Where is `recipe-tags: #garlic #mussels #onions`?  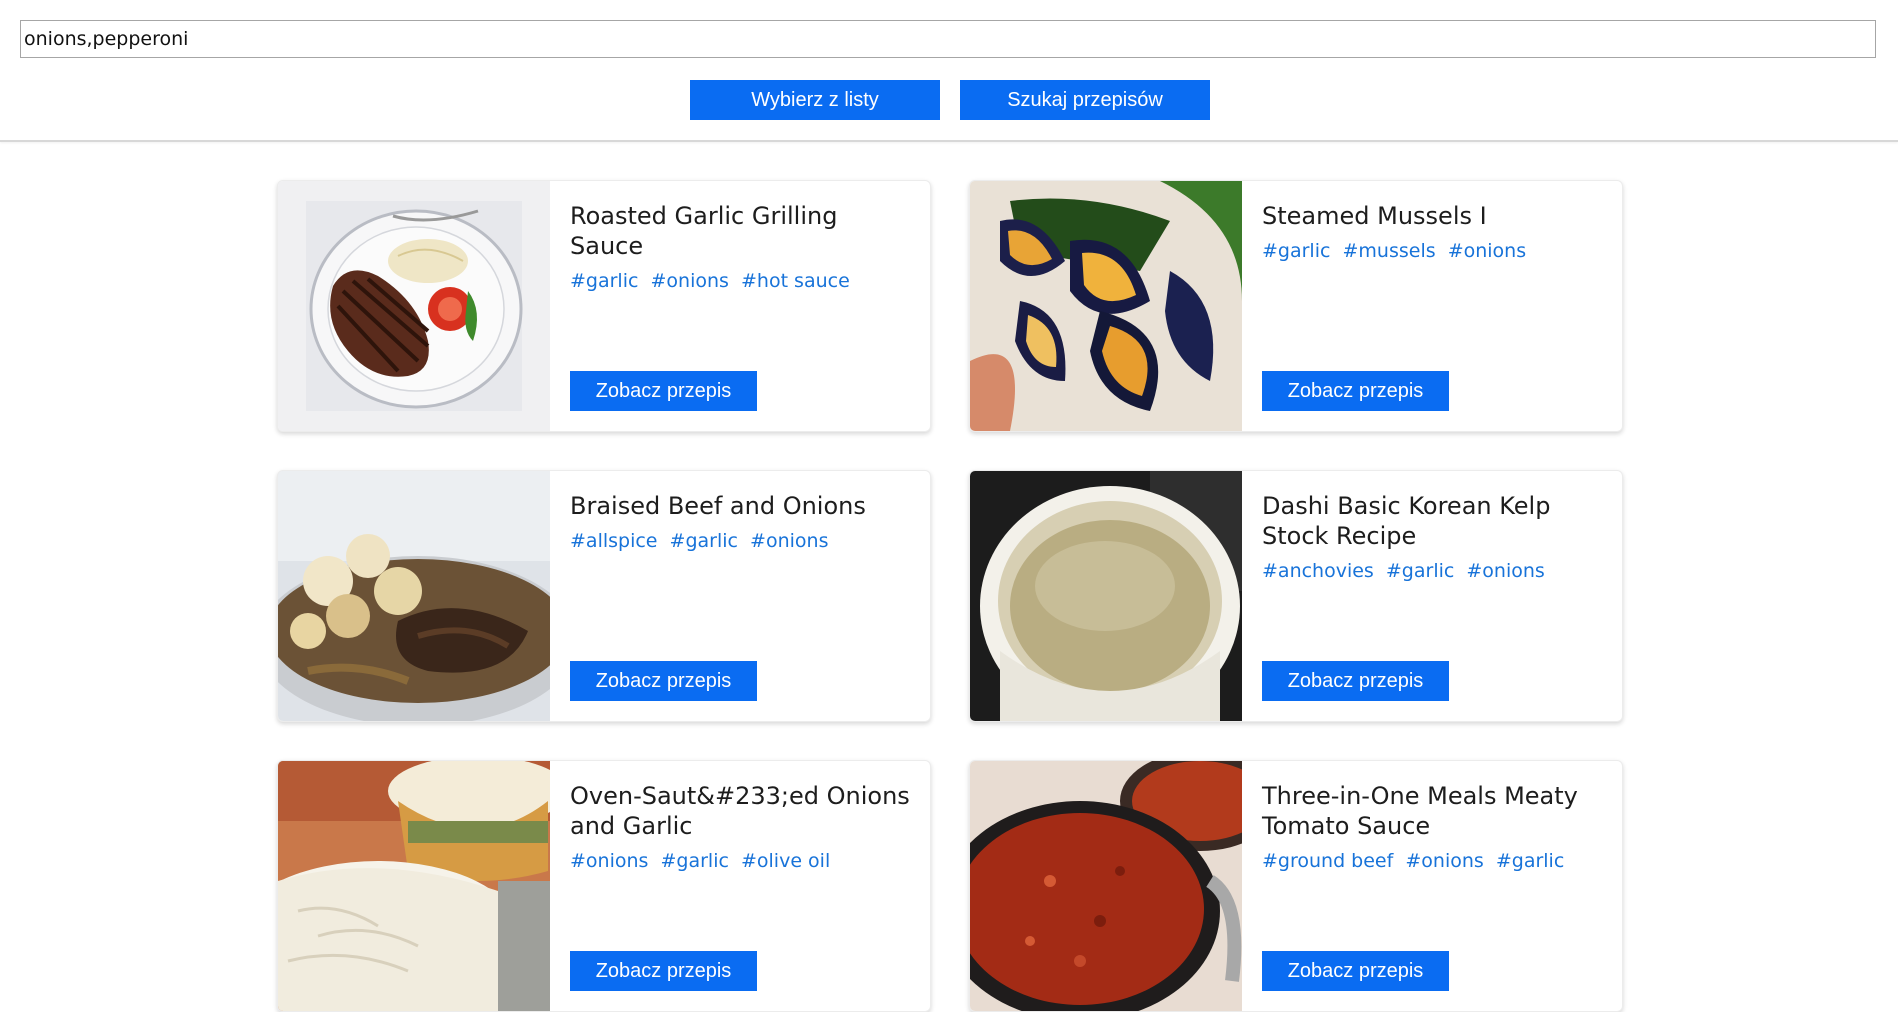 recipe-tags: #garlic #mussels #onions is located at coordinates (1432, 251).